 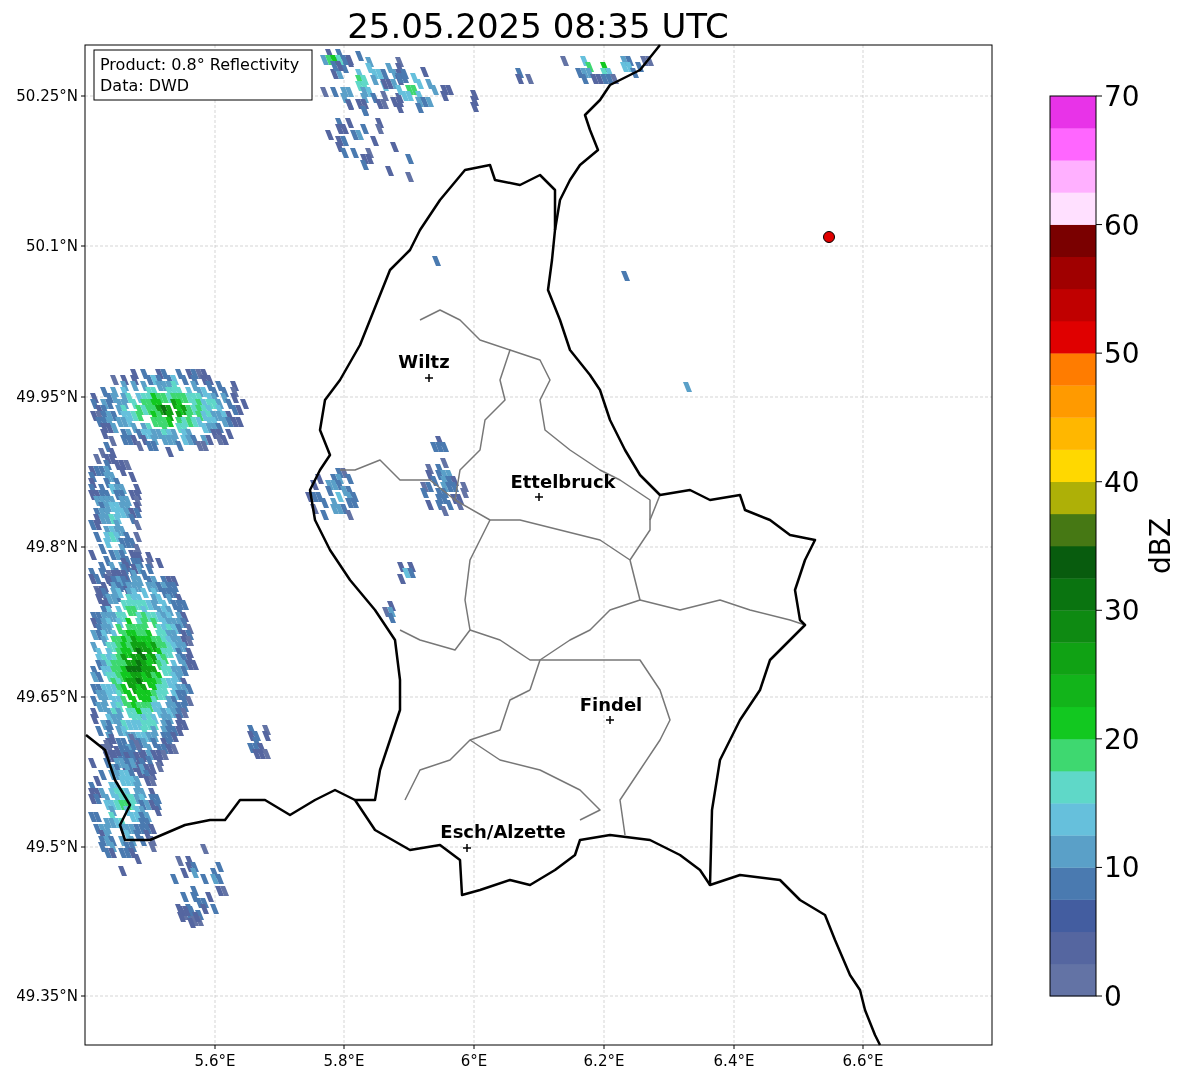 What do you see at coordinates (734, 1061) in the screenshot?
I see `axis-tick-label: 6.4°E` at bounding box center [734, 1061].